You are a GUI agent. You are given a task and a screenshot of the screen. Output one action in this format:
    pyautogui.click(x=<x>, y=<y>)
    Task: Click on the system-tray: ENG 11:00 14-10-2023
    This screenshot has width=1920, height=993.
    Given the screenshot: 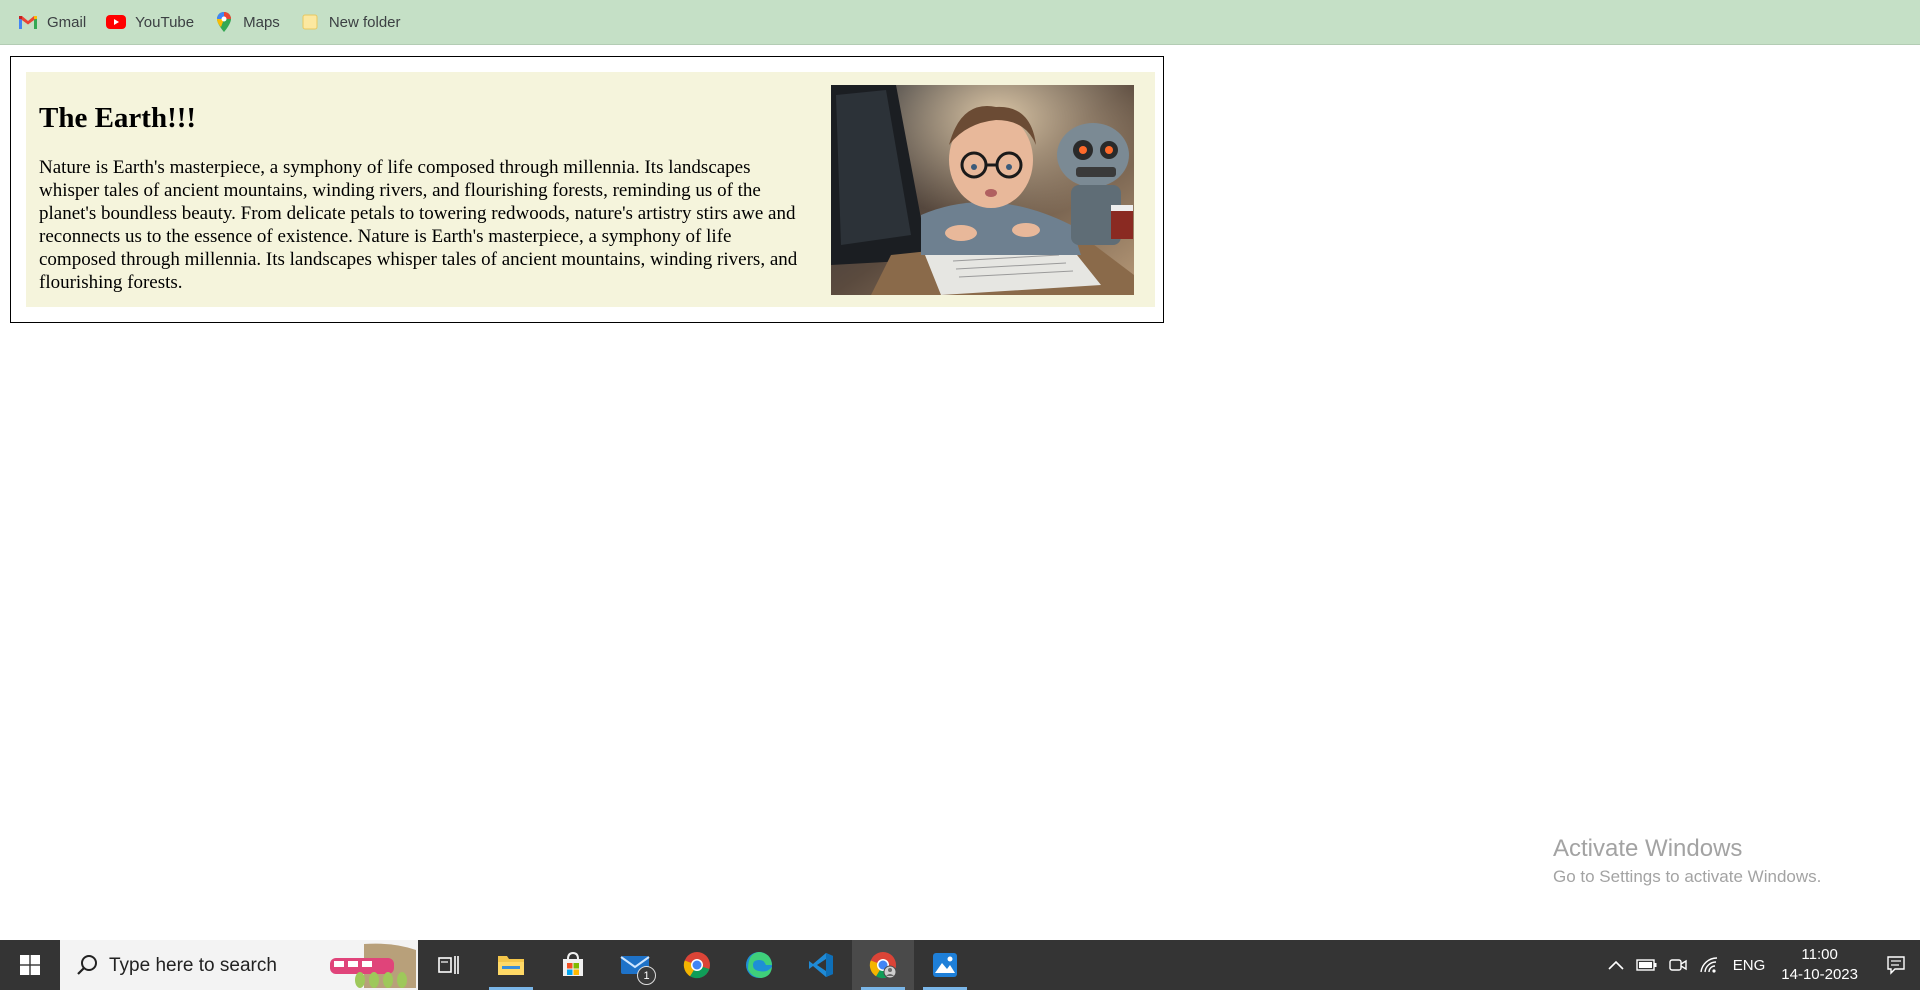 What is the action you would take?
    pyautogui.click(x=1760, y=965)
    